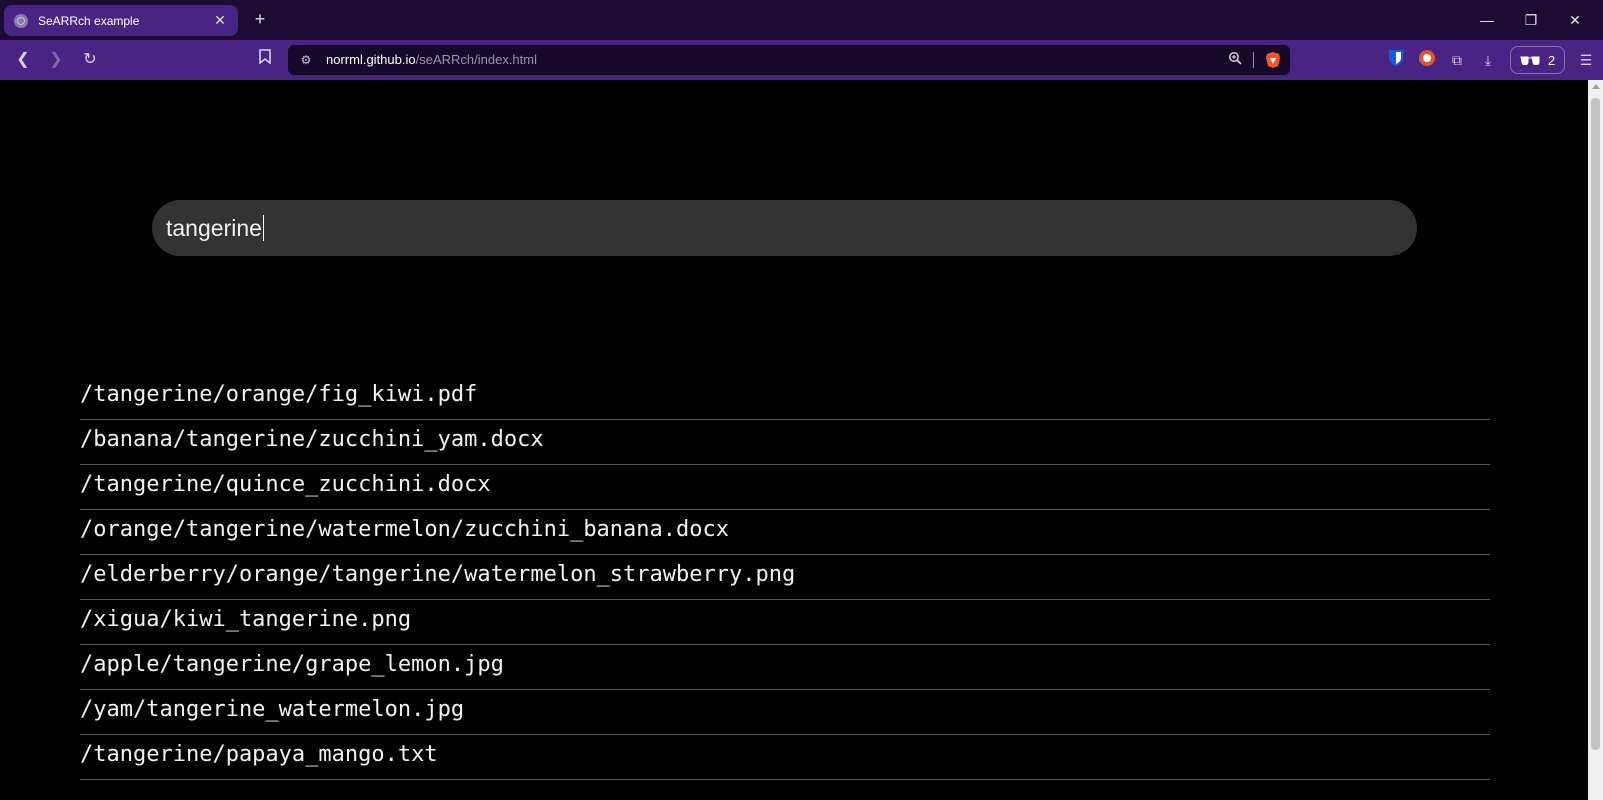 The image size is (1603, 800). I want to click on globe-icon, so click(21, 20).